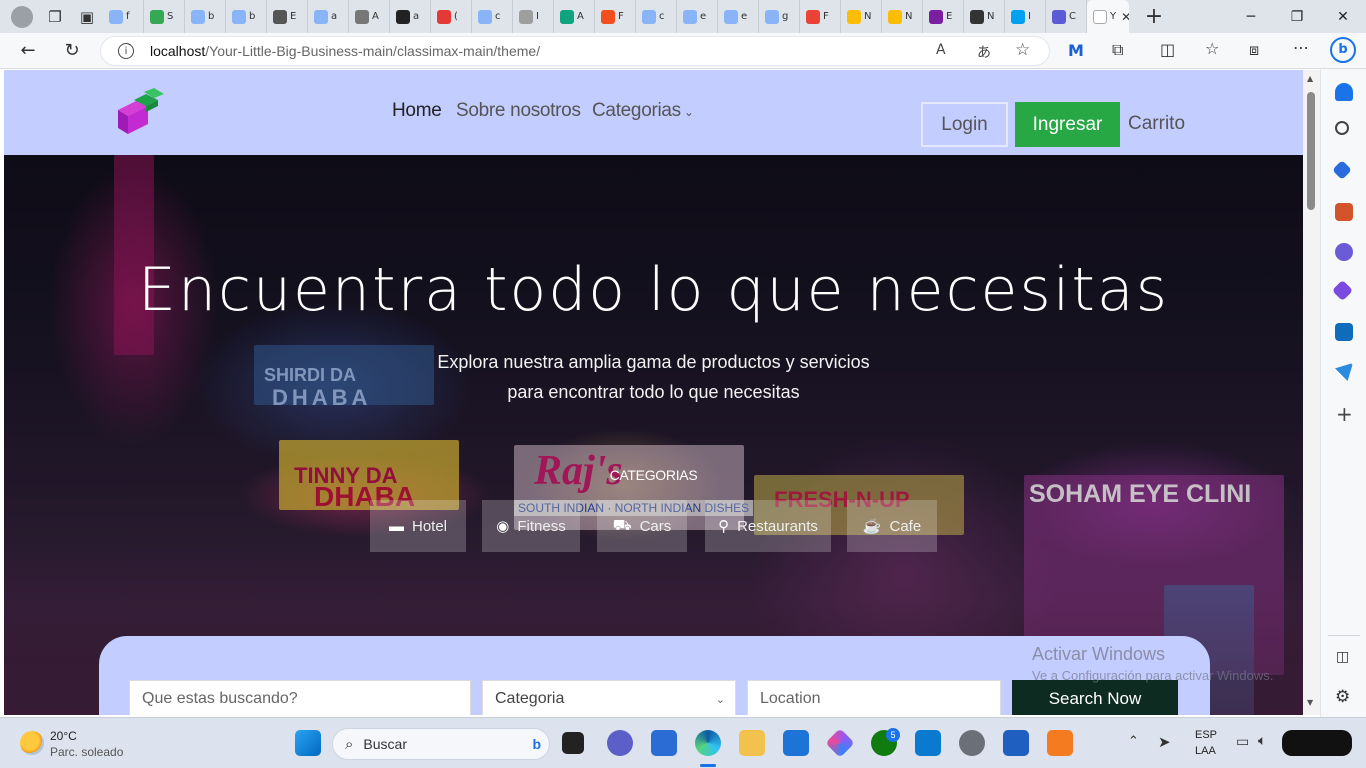 The width and height of the screenshot is (1366, 768). What do you see at coordinates (1342, 657) in the screenshot?
I see `hide-sidebar-icon: ◫` at bounding box center [1342, 657].